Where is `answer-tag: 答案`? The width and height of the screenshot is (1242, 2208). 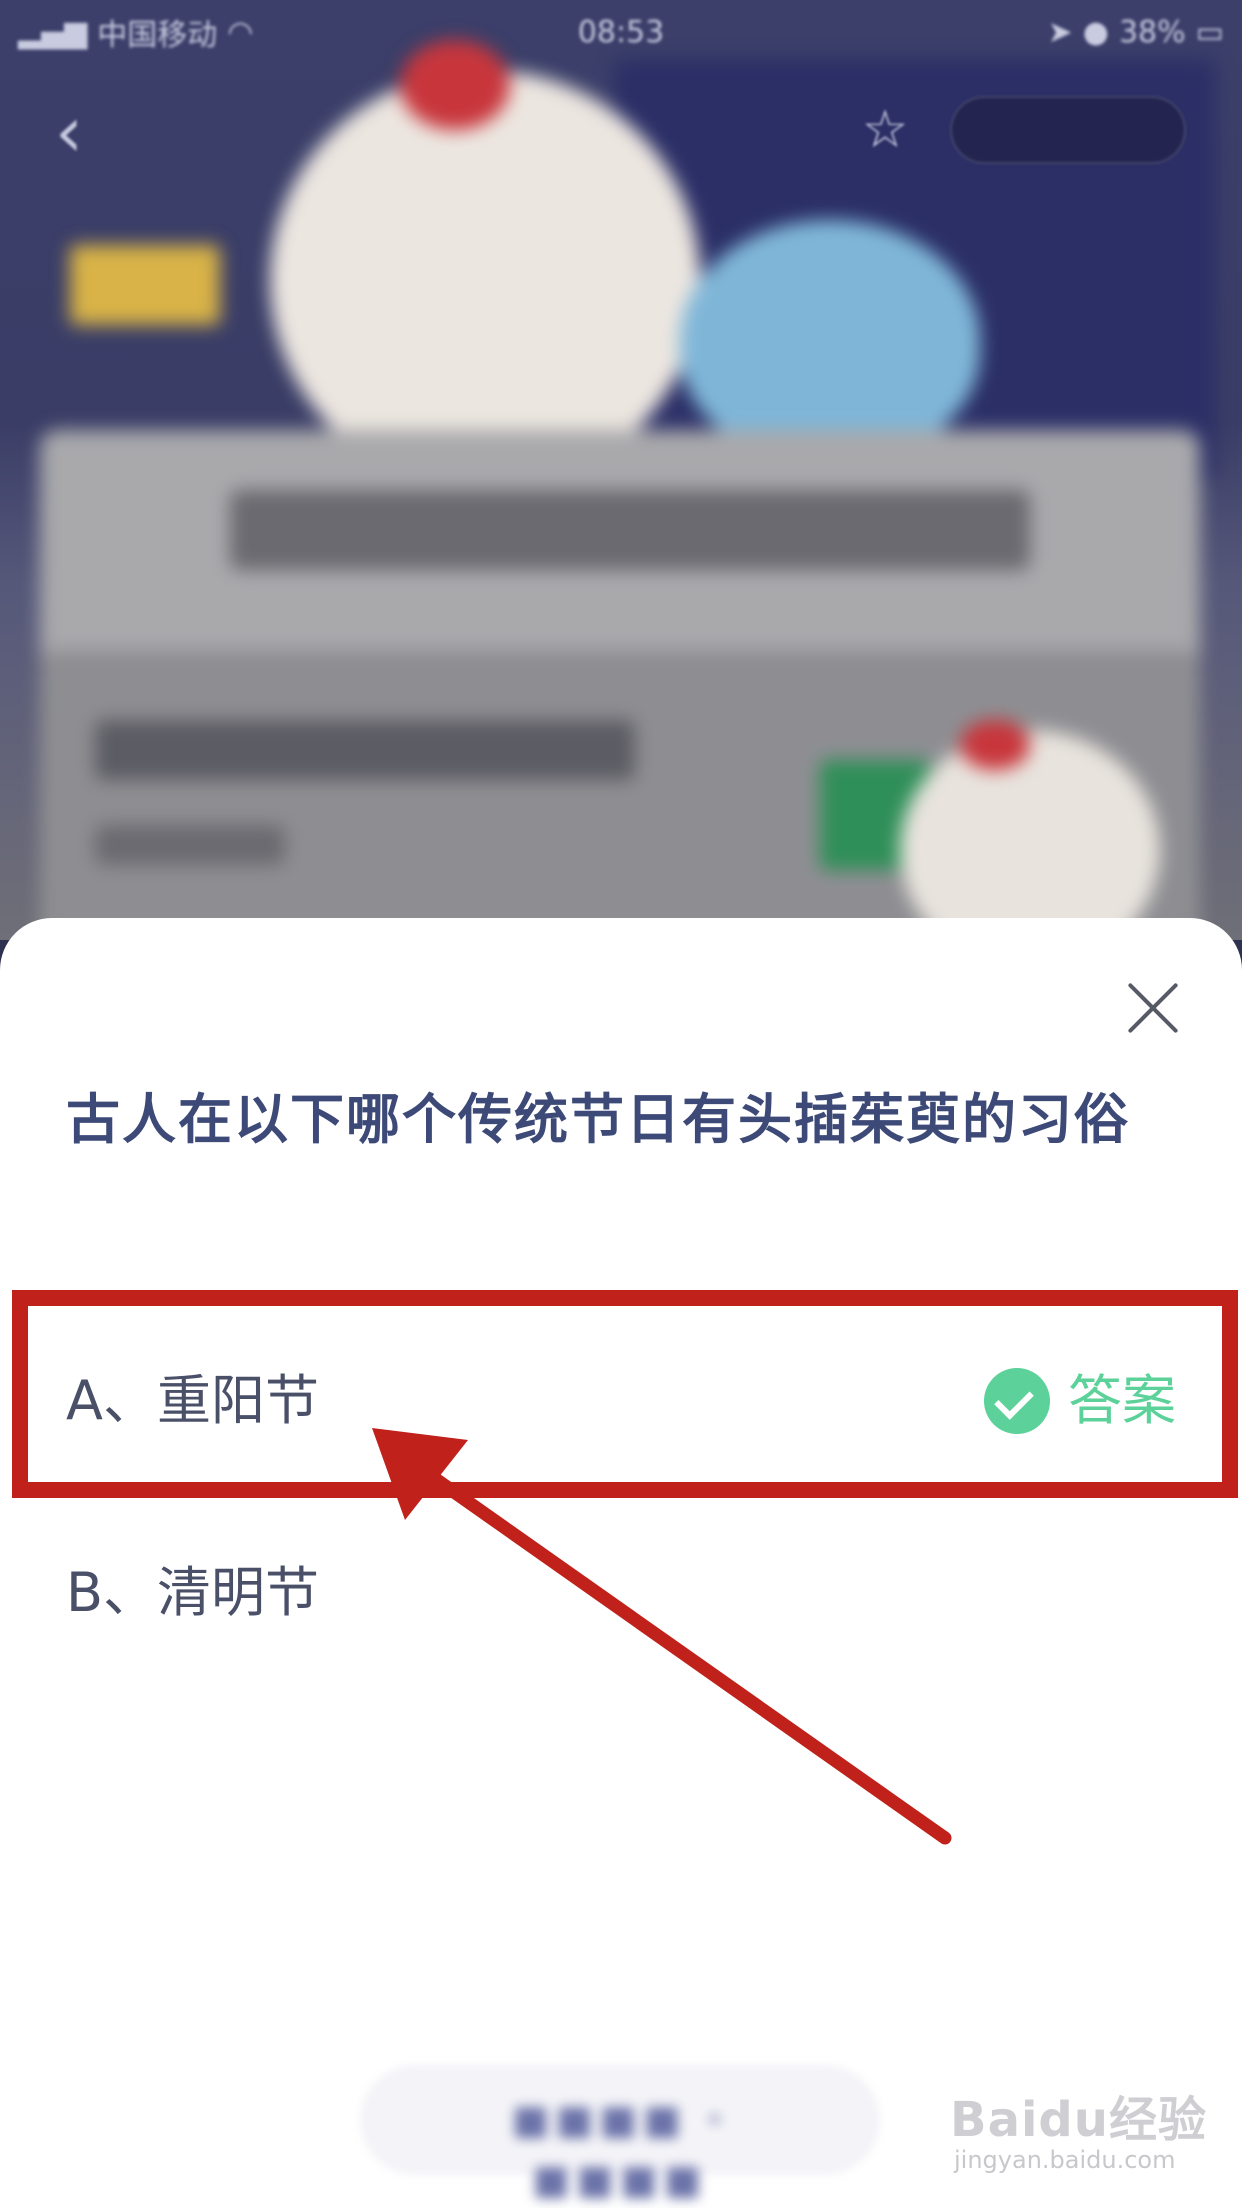
answer-tag: 答案 is located at coordinates (1080, 1401).